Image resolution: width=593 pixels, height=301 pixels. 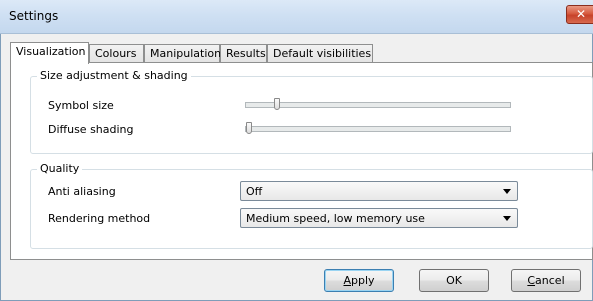 I want to click on tab-colours: Colours, so click(x=116, y=53).